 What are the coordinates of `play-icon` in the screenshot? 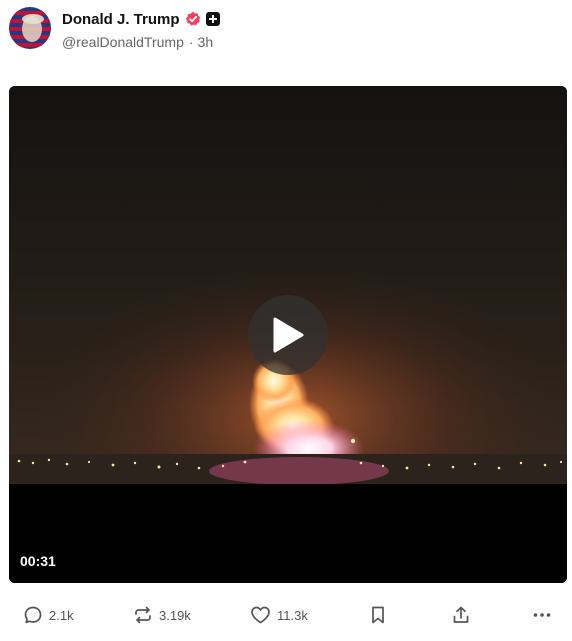 It's located at (288, 335).